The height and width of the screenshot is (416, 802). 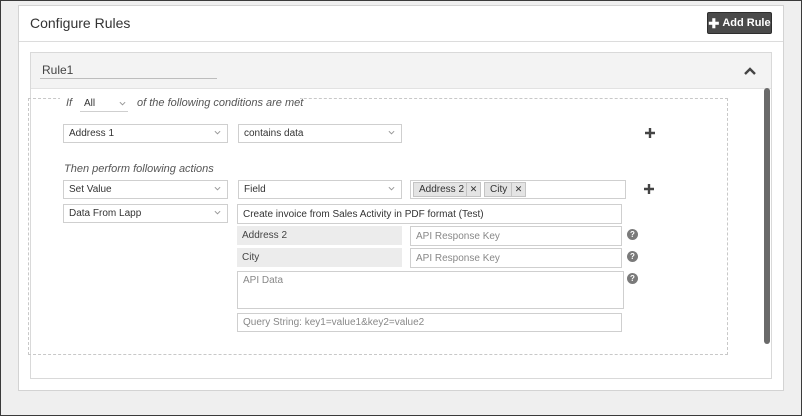 I want to click on condition-operator-value: contains data, so click(x=274, y=133).